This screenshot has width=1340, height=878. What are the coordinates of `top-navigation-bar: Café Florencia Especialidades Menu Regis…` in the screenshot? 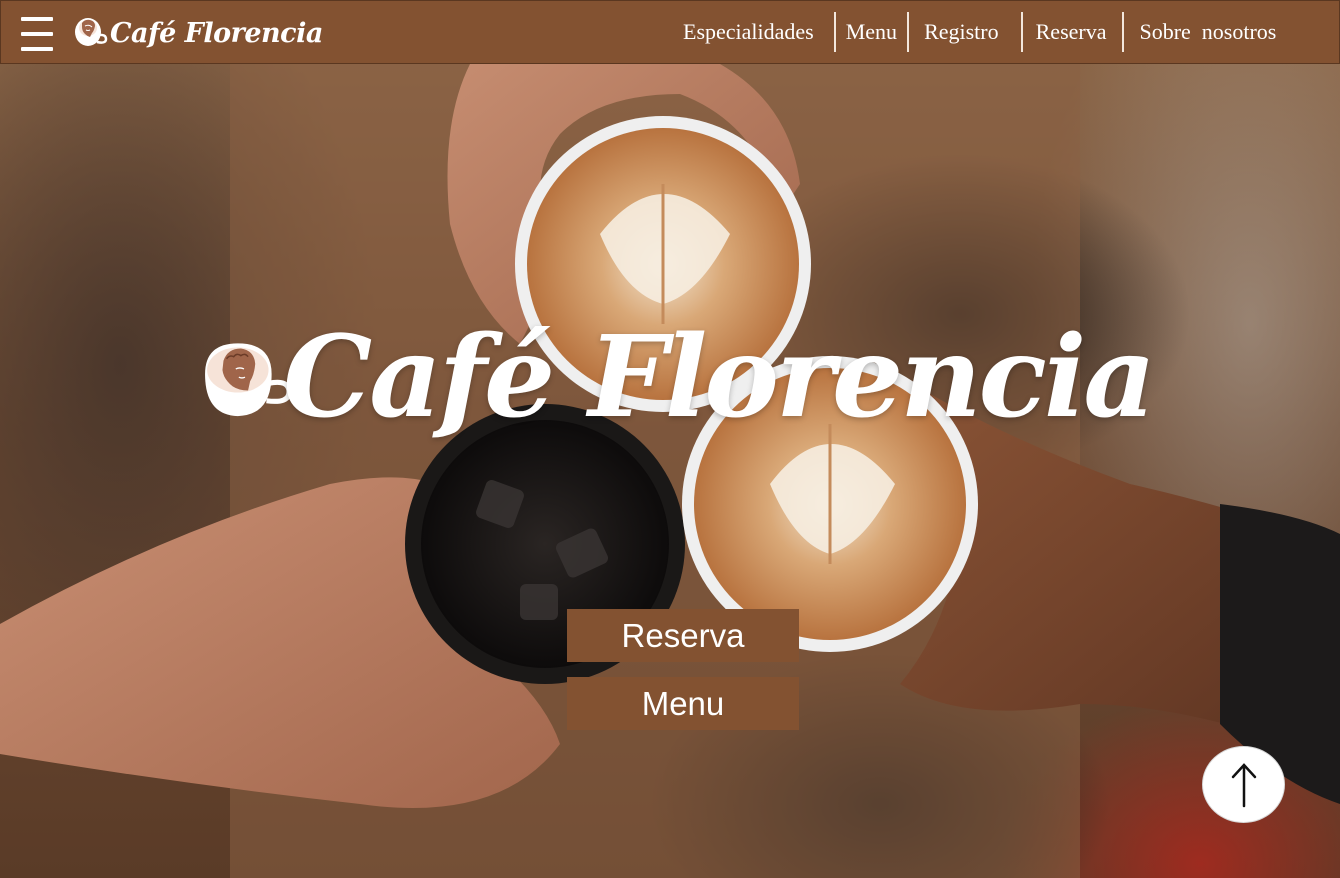 It's located at (670, 32).